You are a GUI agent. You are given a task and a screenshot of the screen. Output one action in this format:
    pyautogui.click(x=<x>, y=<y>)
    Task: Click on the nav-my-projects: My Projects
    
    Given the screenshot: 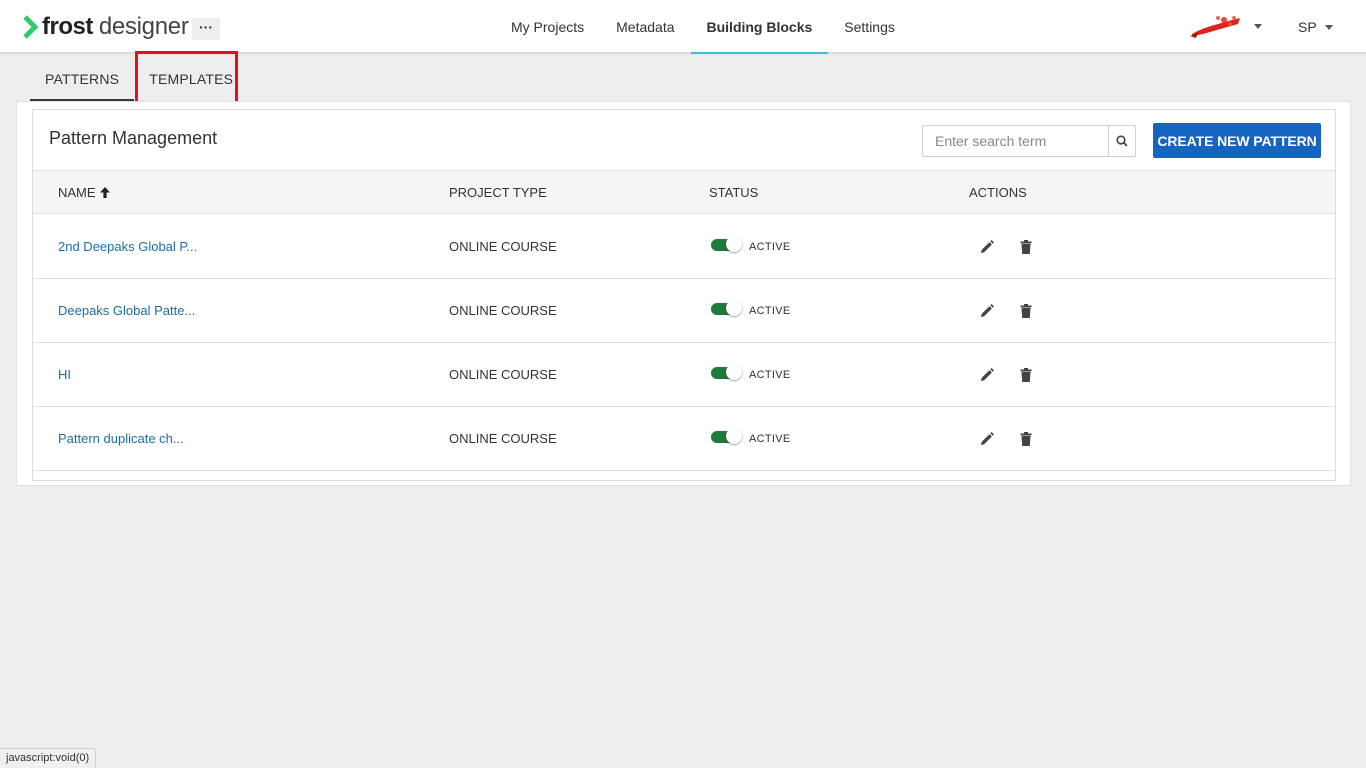 What is the action you would take?
    pyautogui.click(x=547, y=26)
    